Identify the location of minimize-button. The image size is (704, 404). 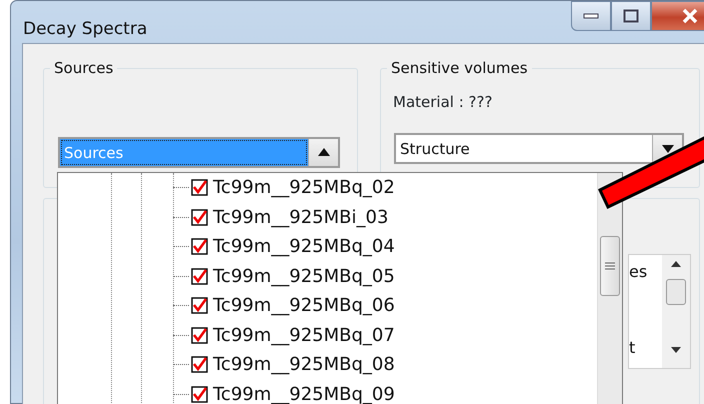
(591, 16).